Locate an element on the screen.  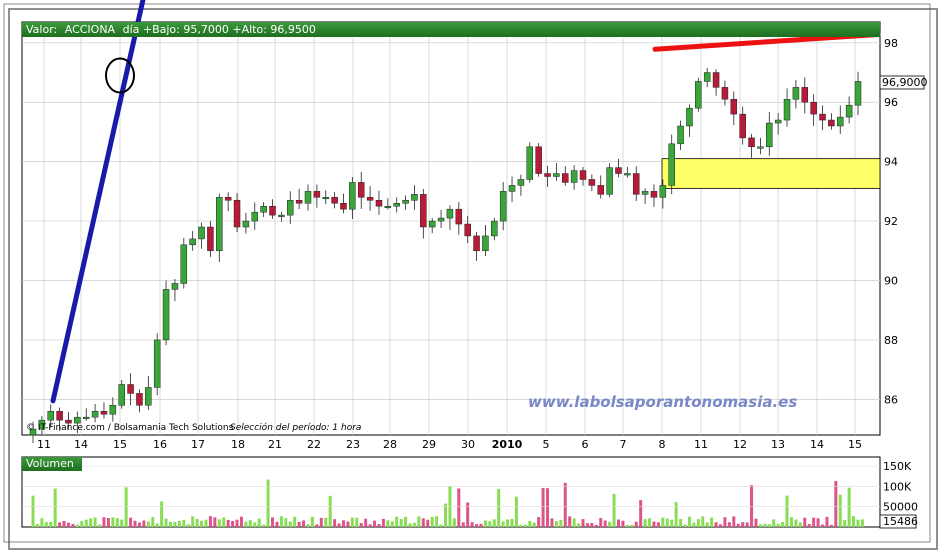
zone-rect is located at coordinates (771, 173).